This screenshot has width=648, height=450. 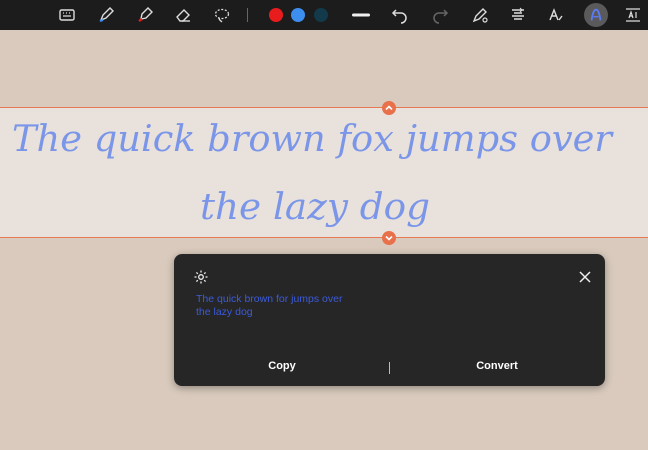 I want to click on toolbar-divider, so click(x=247, y=15).